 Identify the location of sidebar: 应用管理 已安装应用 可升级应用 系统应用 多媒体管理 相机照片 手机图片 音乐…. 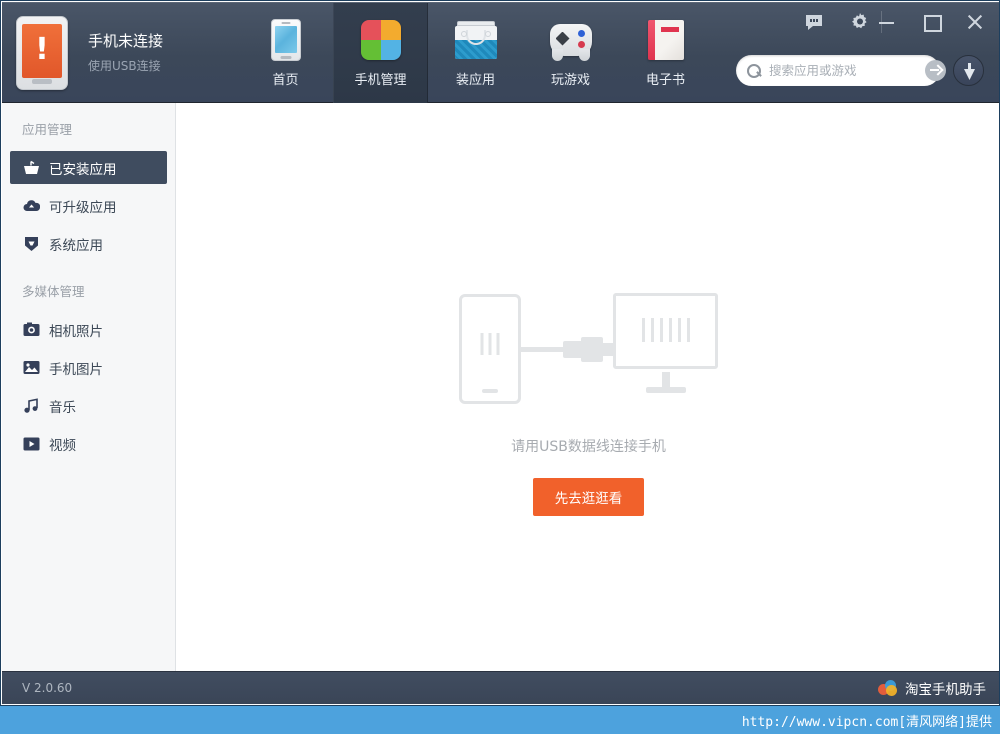
(89, 388).